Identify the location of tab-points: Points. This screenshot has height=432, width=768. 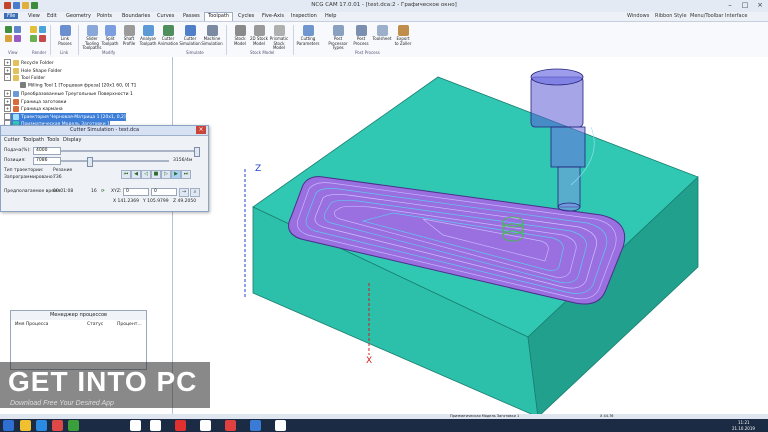
(104, 16).